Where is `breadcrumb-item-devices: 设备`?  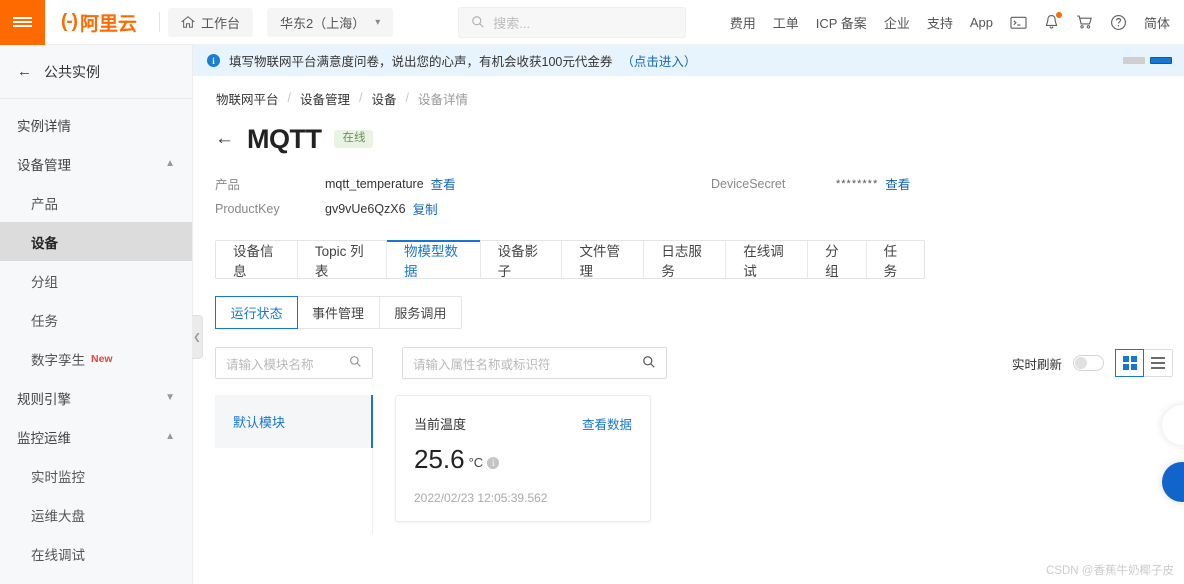 breadcrumb-item-devices: 设备 is located at coordinates (384, 98).